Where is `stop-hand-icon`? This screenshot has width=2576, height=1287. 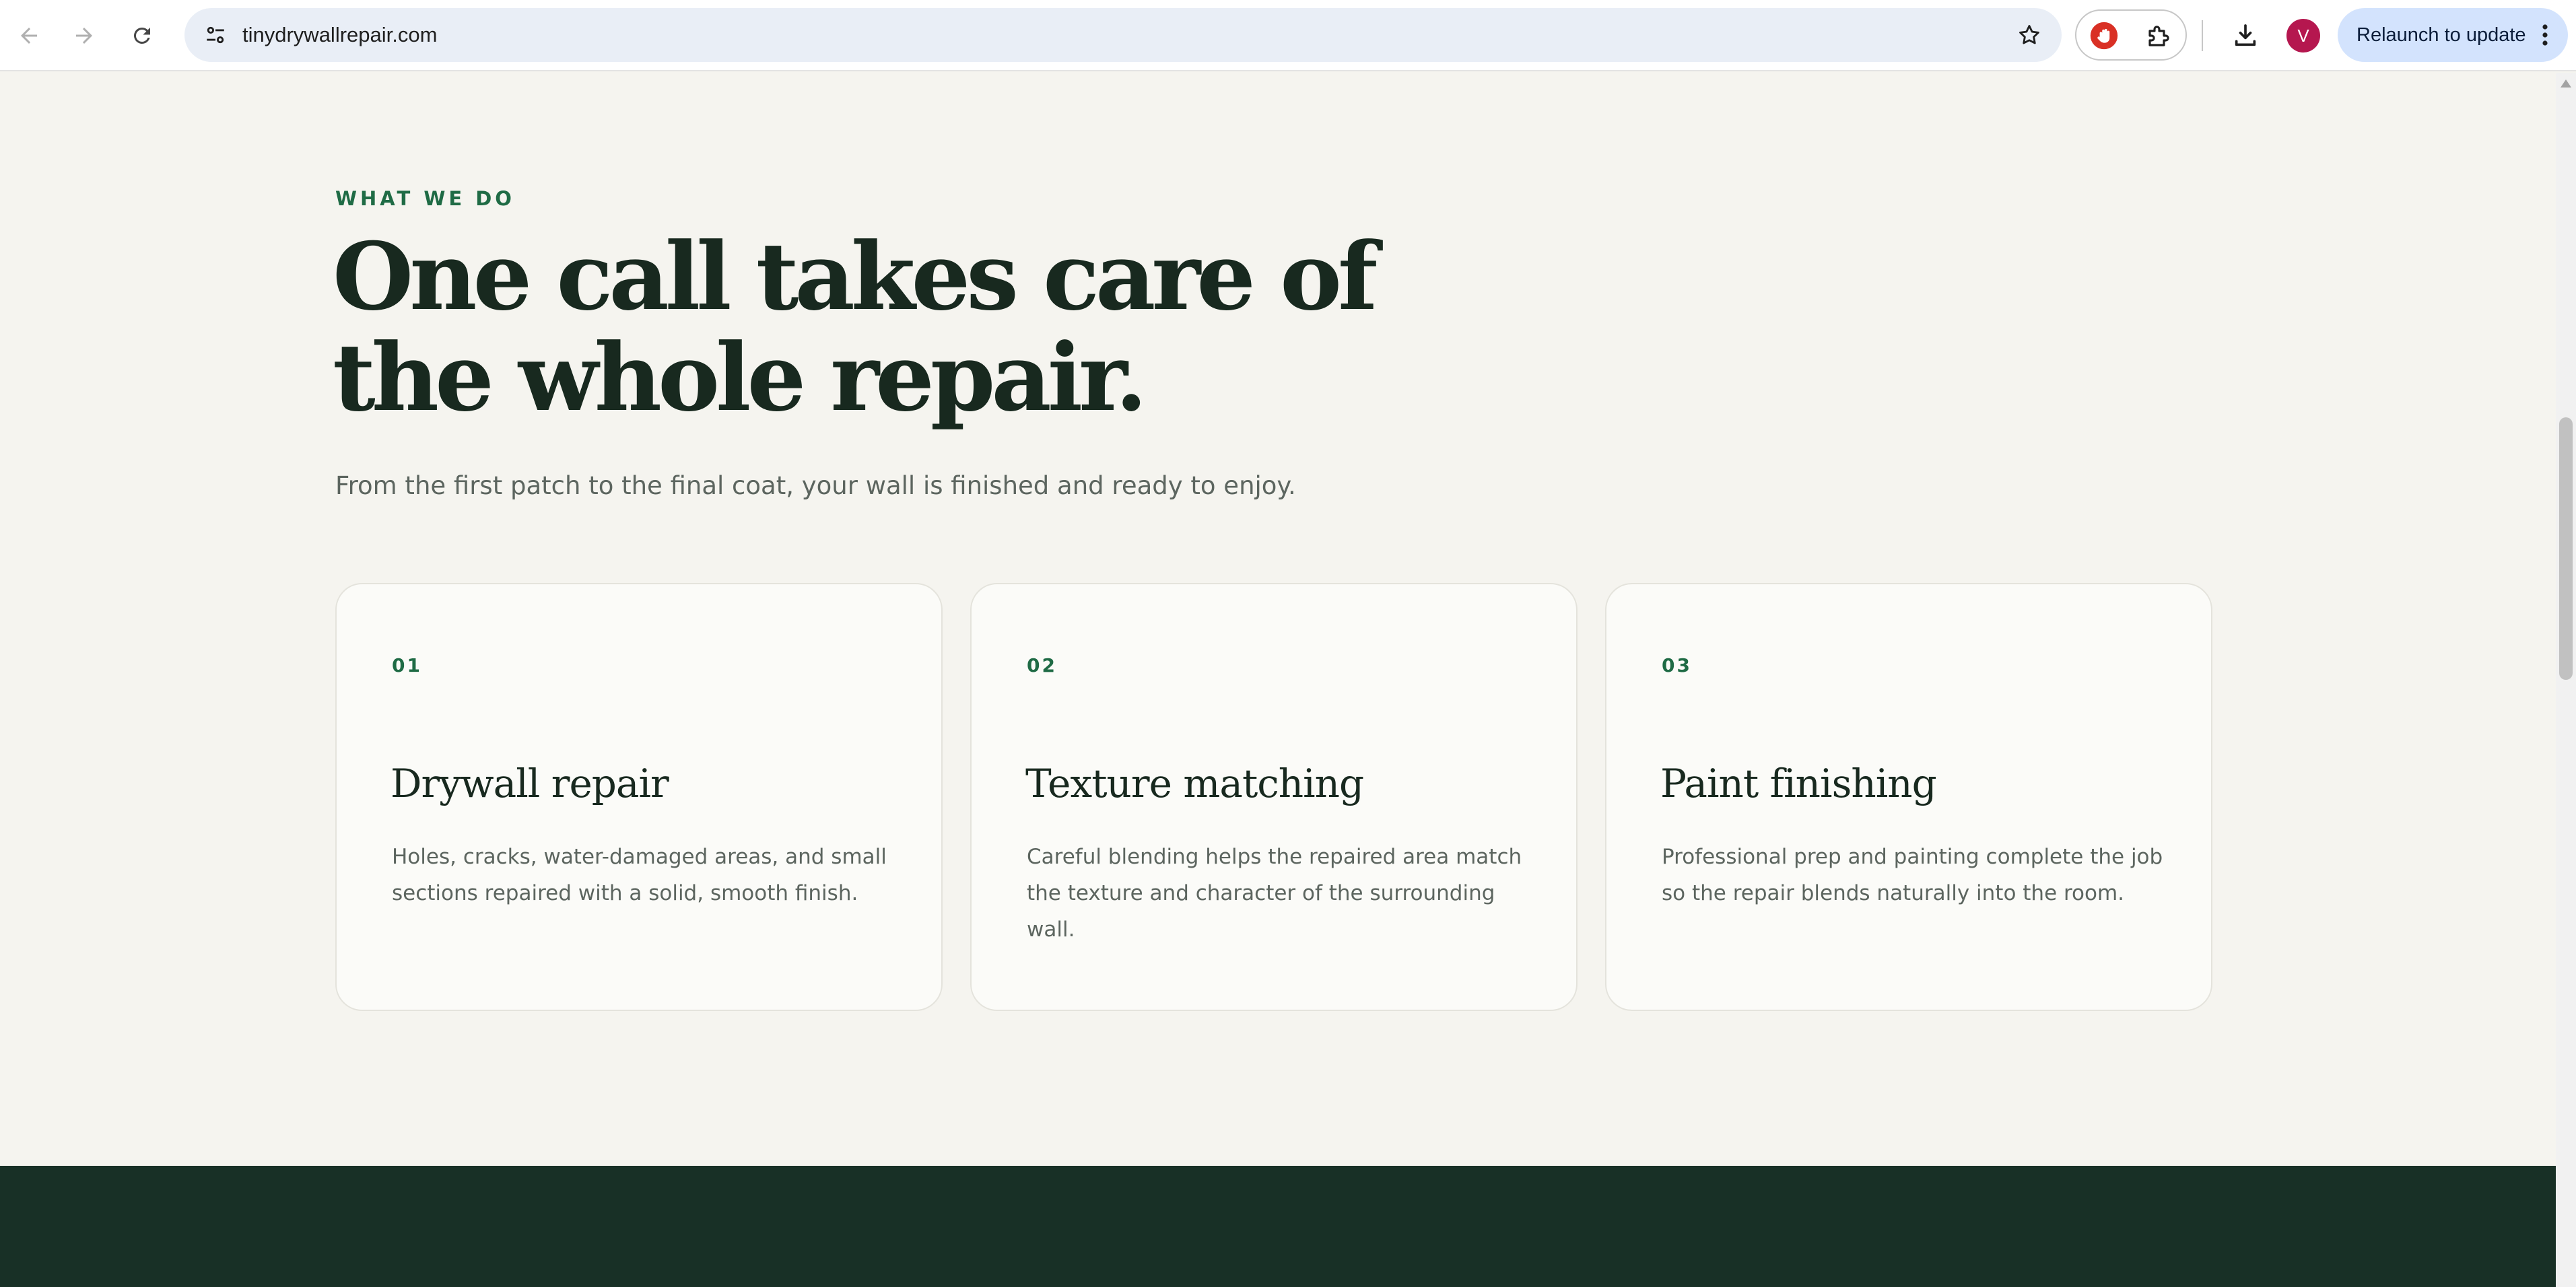 stop-hand-icon is located at coordinates (2104, 36).